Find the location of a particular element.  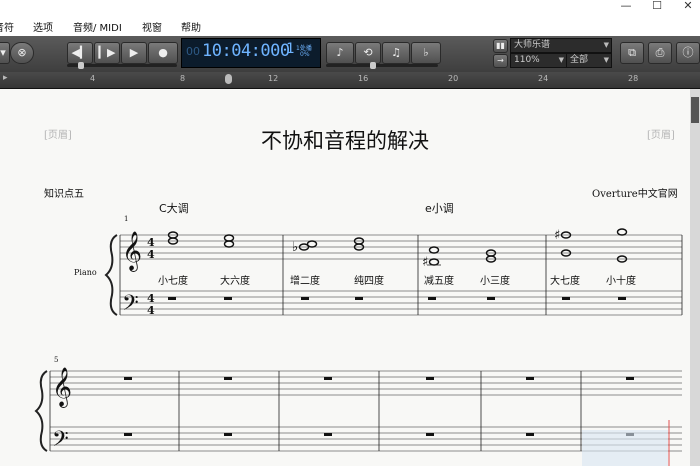

ruler-tick: 4 is located at coordinates (93, 78).